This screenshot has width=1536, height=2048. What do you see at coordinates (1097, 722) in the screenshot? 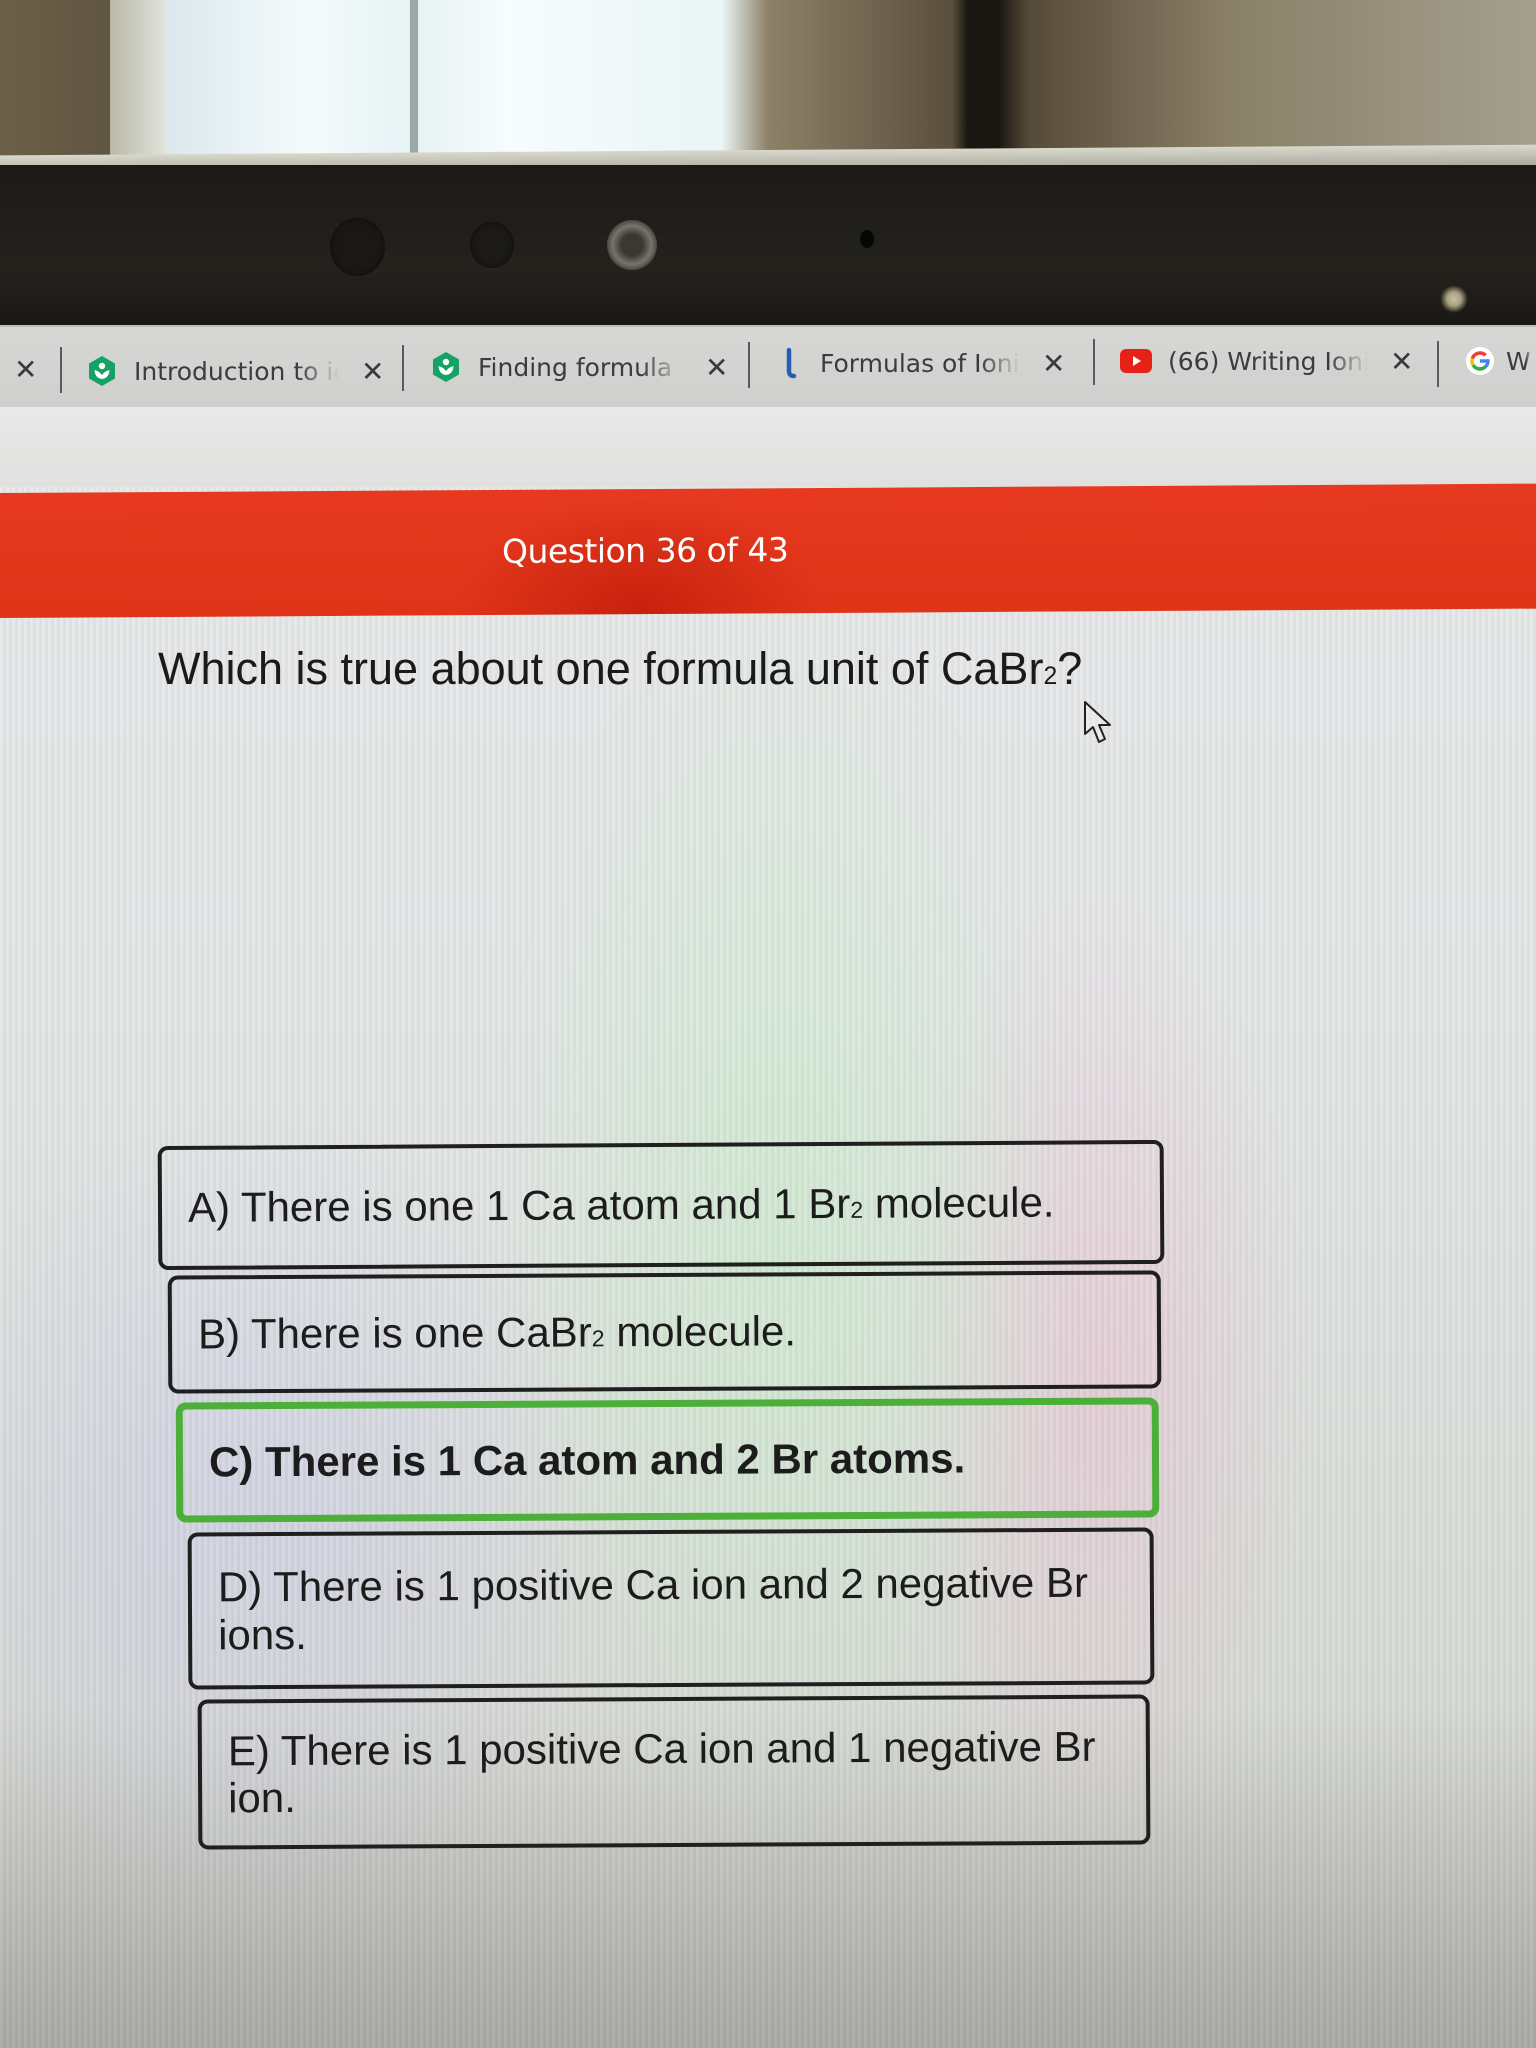
I see `mouse-pointer-icon` at bounding box center [1097, 722].